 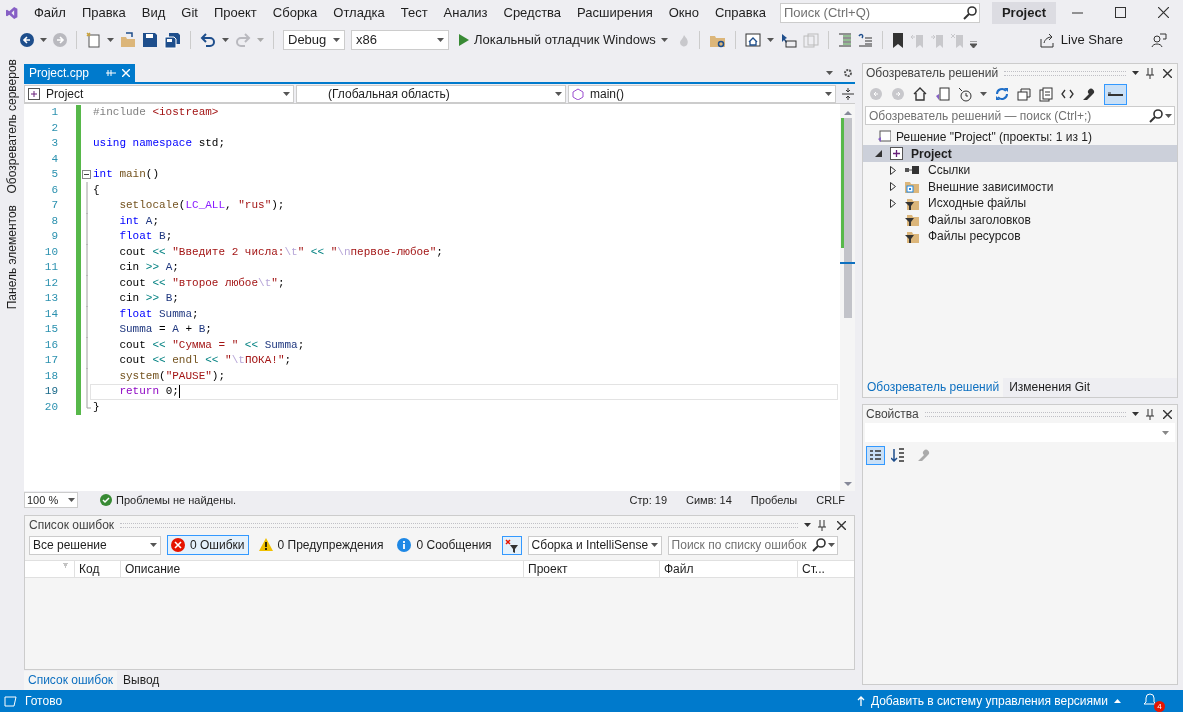 What do you see at coordinates (1020, 115) in the screenshot?
I see `solution-search-field: Обозреватель решений — поиск (Ctrl+;)` at bounding box center [1020, 115].